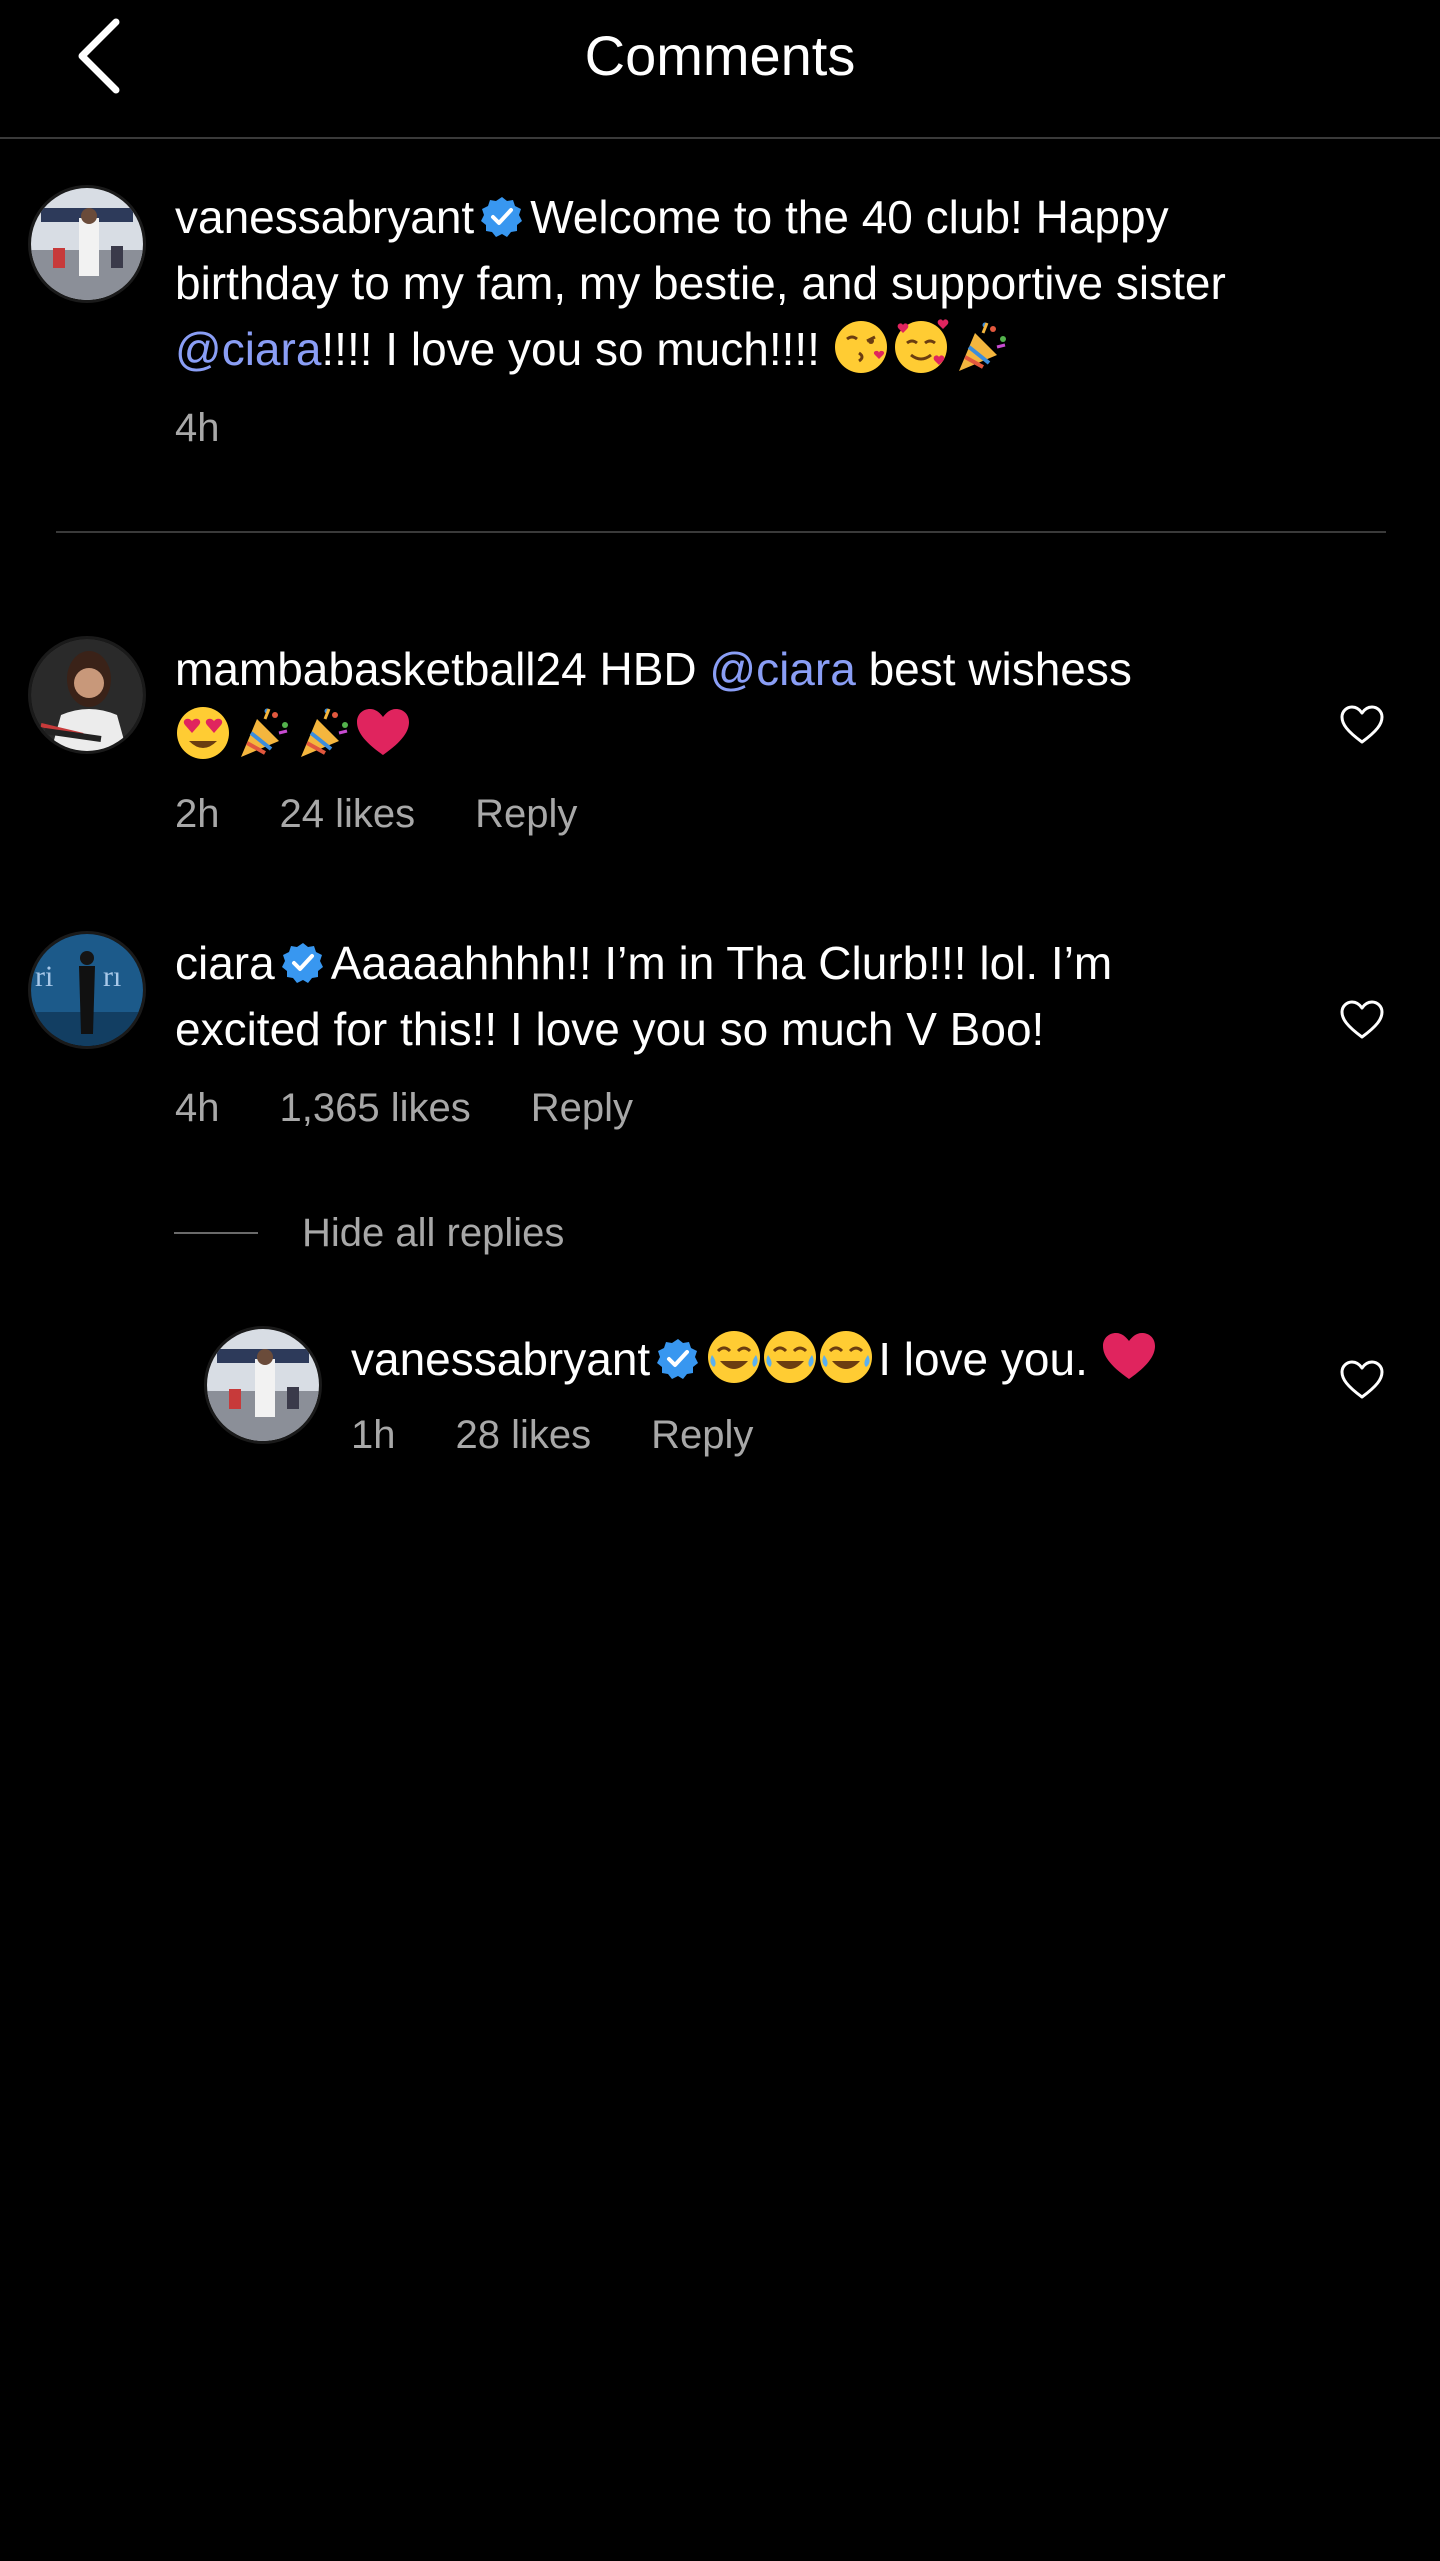 The height and width of the screenshot is (2561, 1440). What do you see at coordinates (782, 669) in the screenshot?
I see `comment-mention: @ciara` at bounding box center [782, 669].